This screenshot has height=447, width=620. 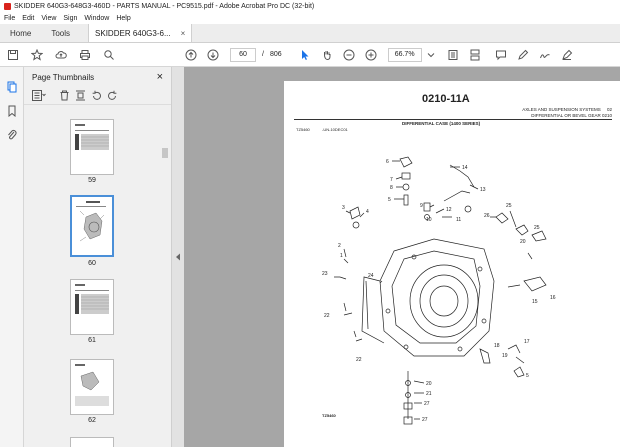 What do you see at coordinates (28, 18) in the screenshot?
I see `menu-edit: Edit` at bounding box center [28, 18].